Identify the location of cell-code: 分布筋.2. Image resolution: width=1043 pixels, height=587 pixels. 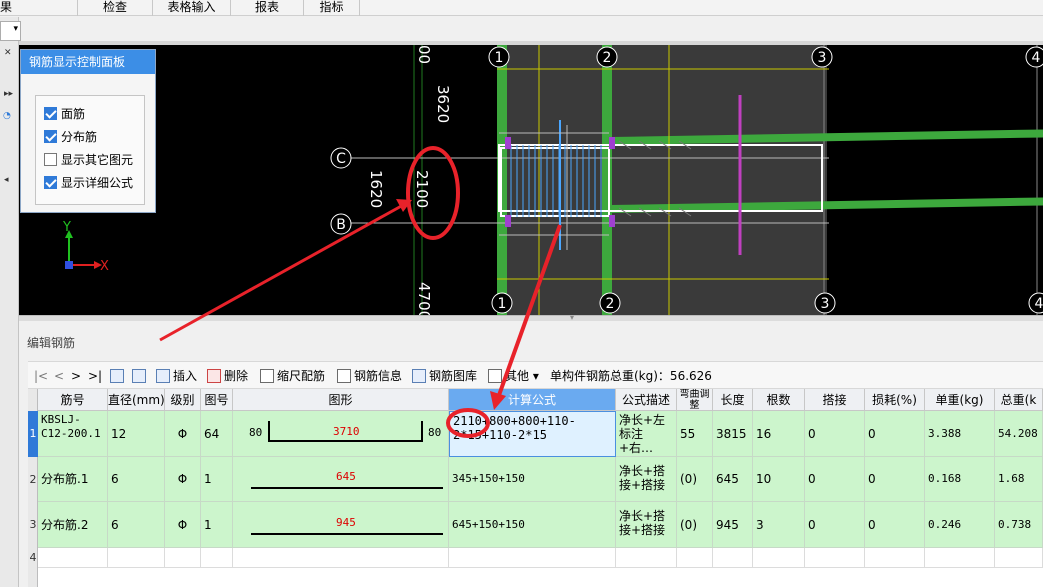
(73, 525).